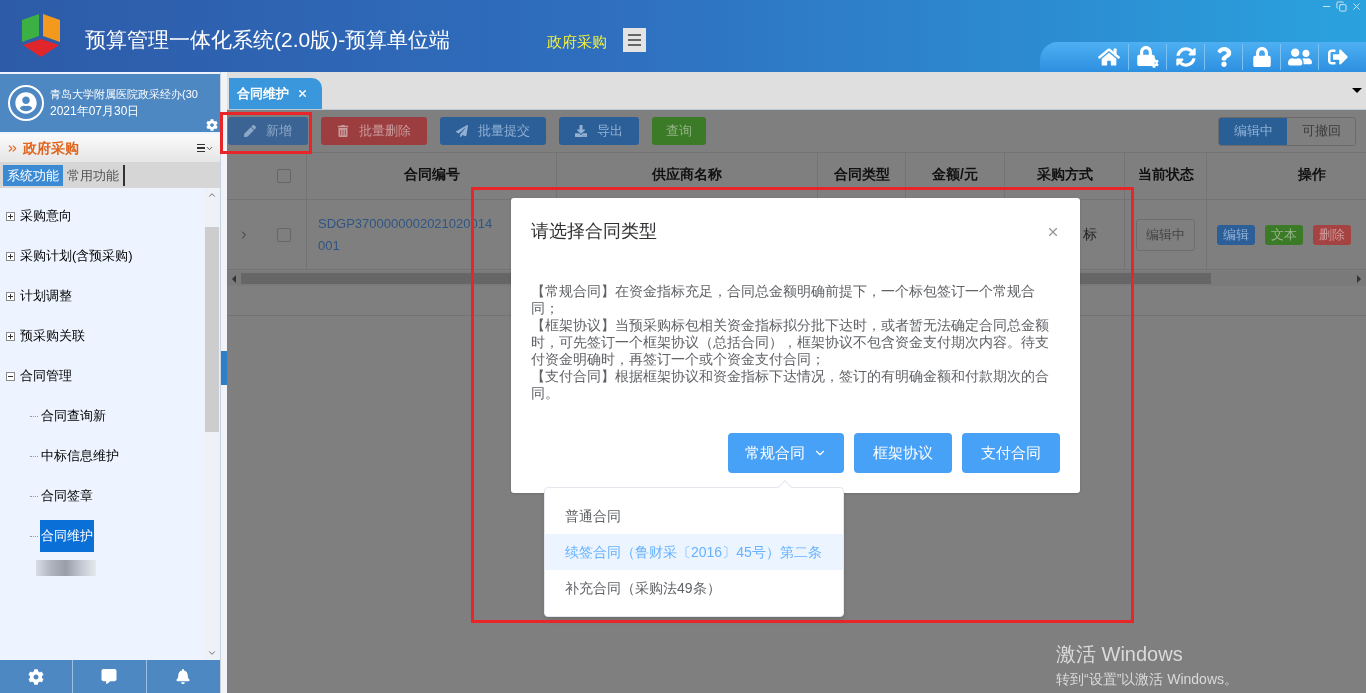 The height and width of the screenshot is (693, 1366). I want to click on dropdown-caret-icon, so click(1357, 90).